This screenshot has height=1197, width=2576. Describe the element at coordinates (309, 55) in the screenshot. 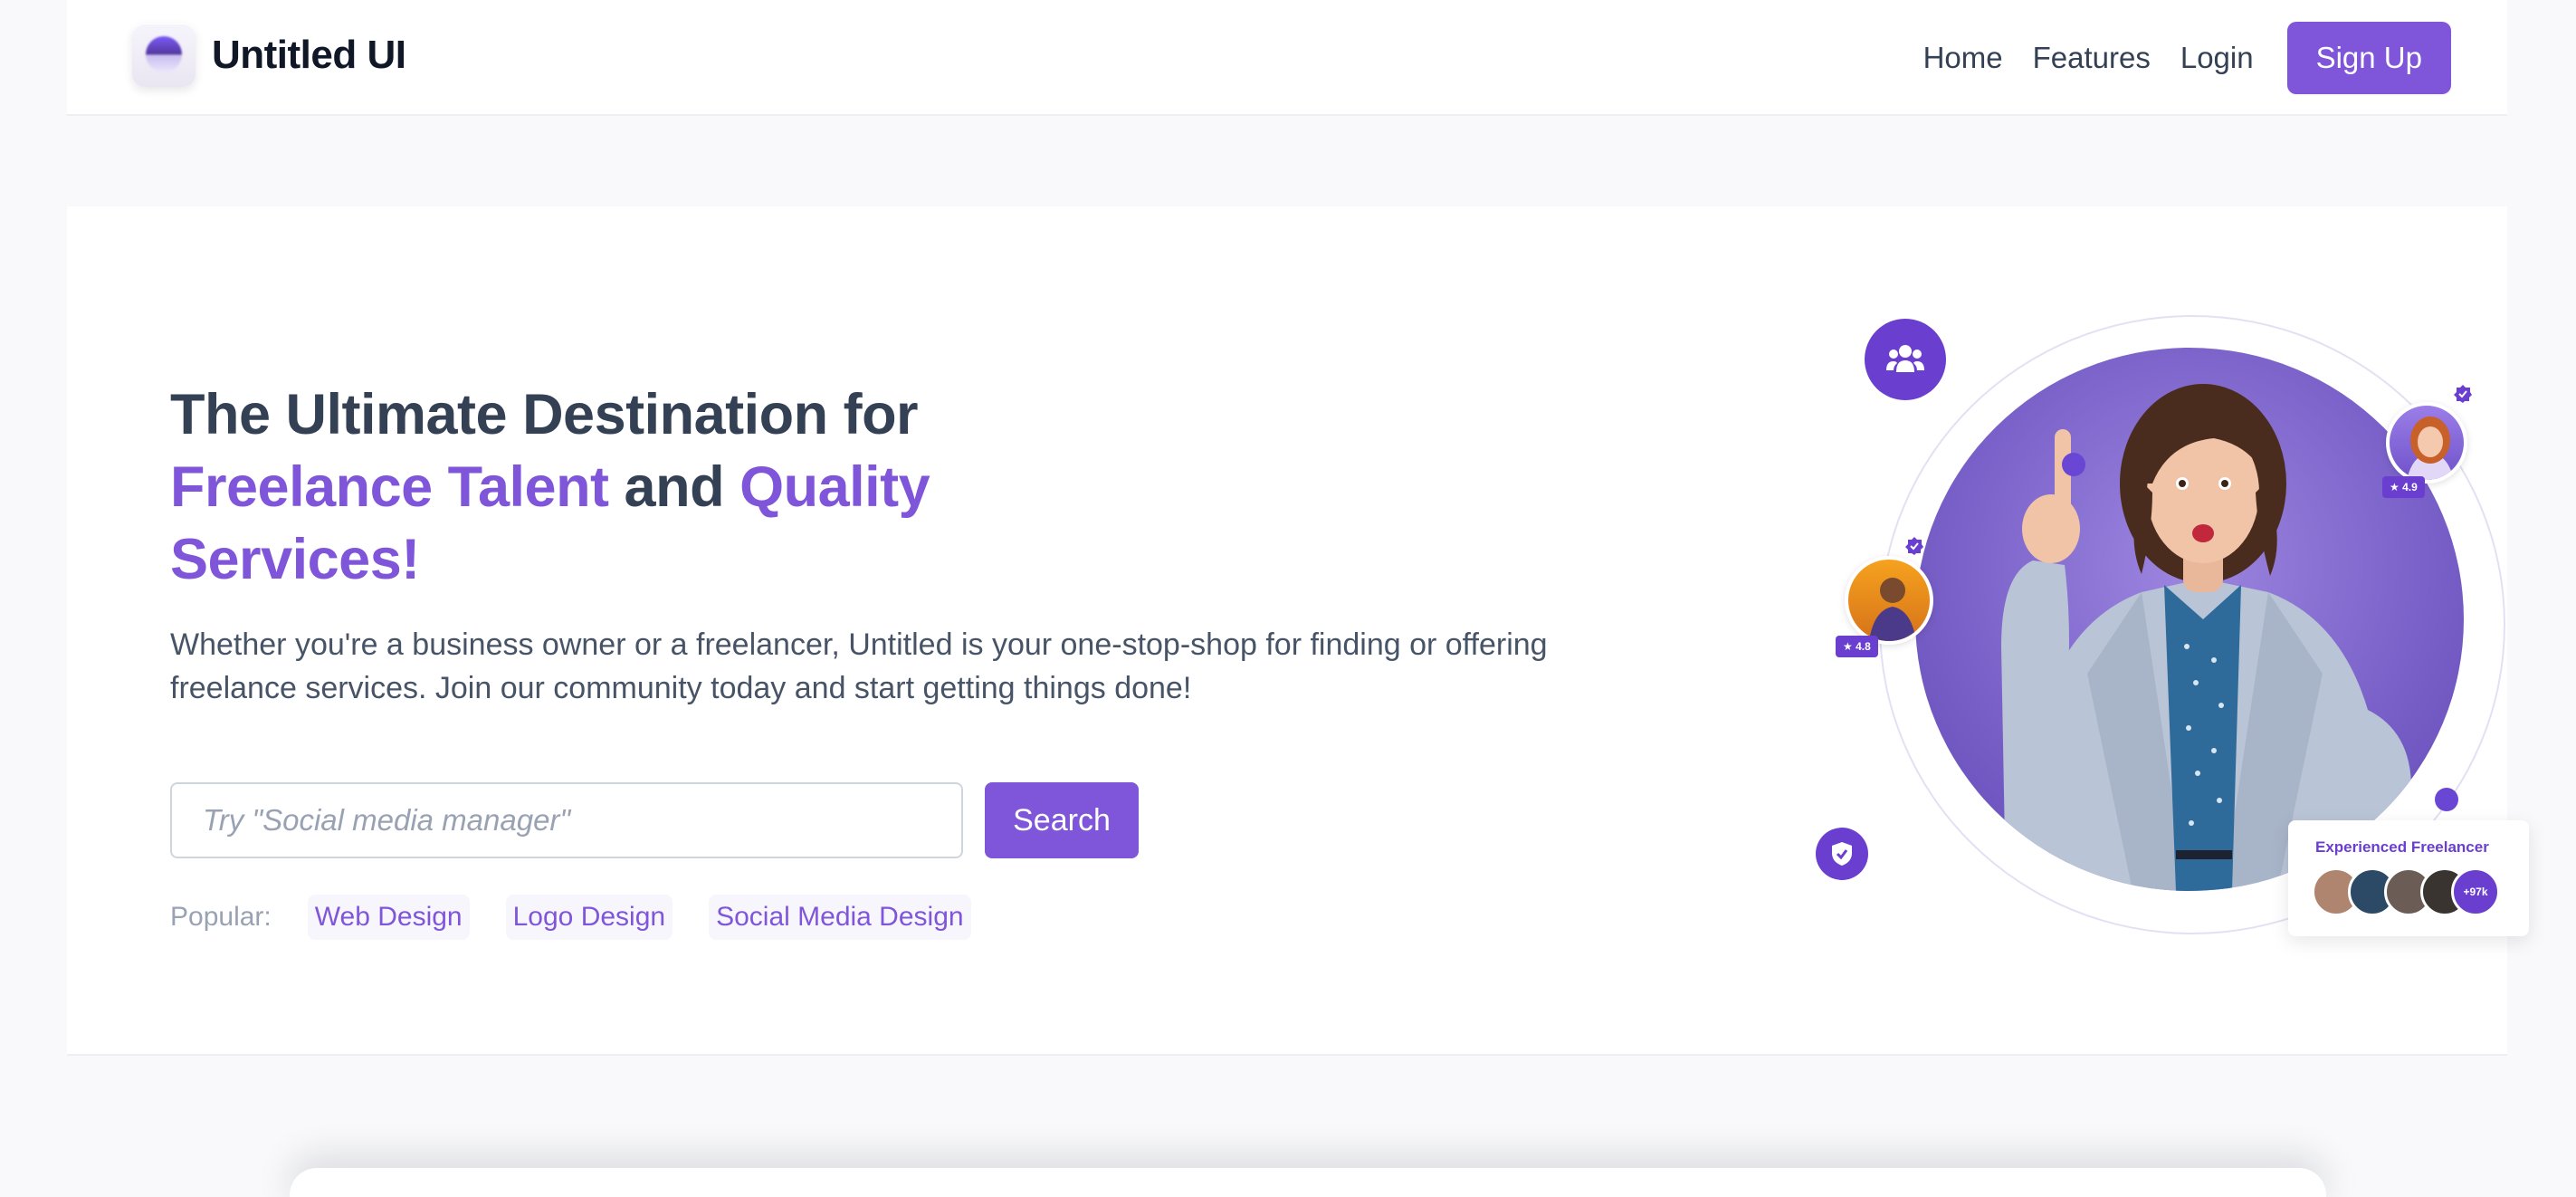

I see `brand-name: Untitled UI` at that location.